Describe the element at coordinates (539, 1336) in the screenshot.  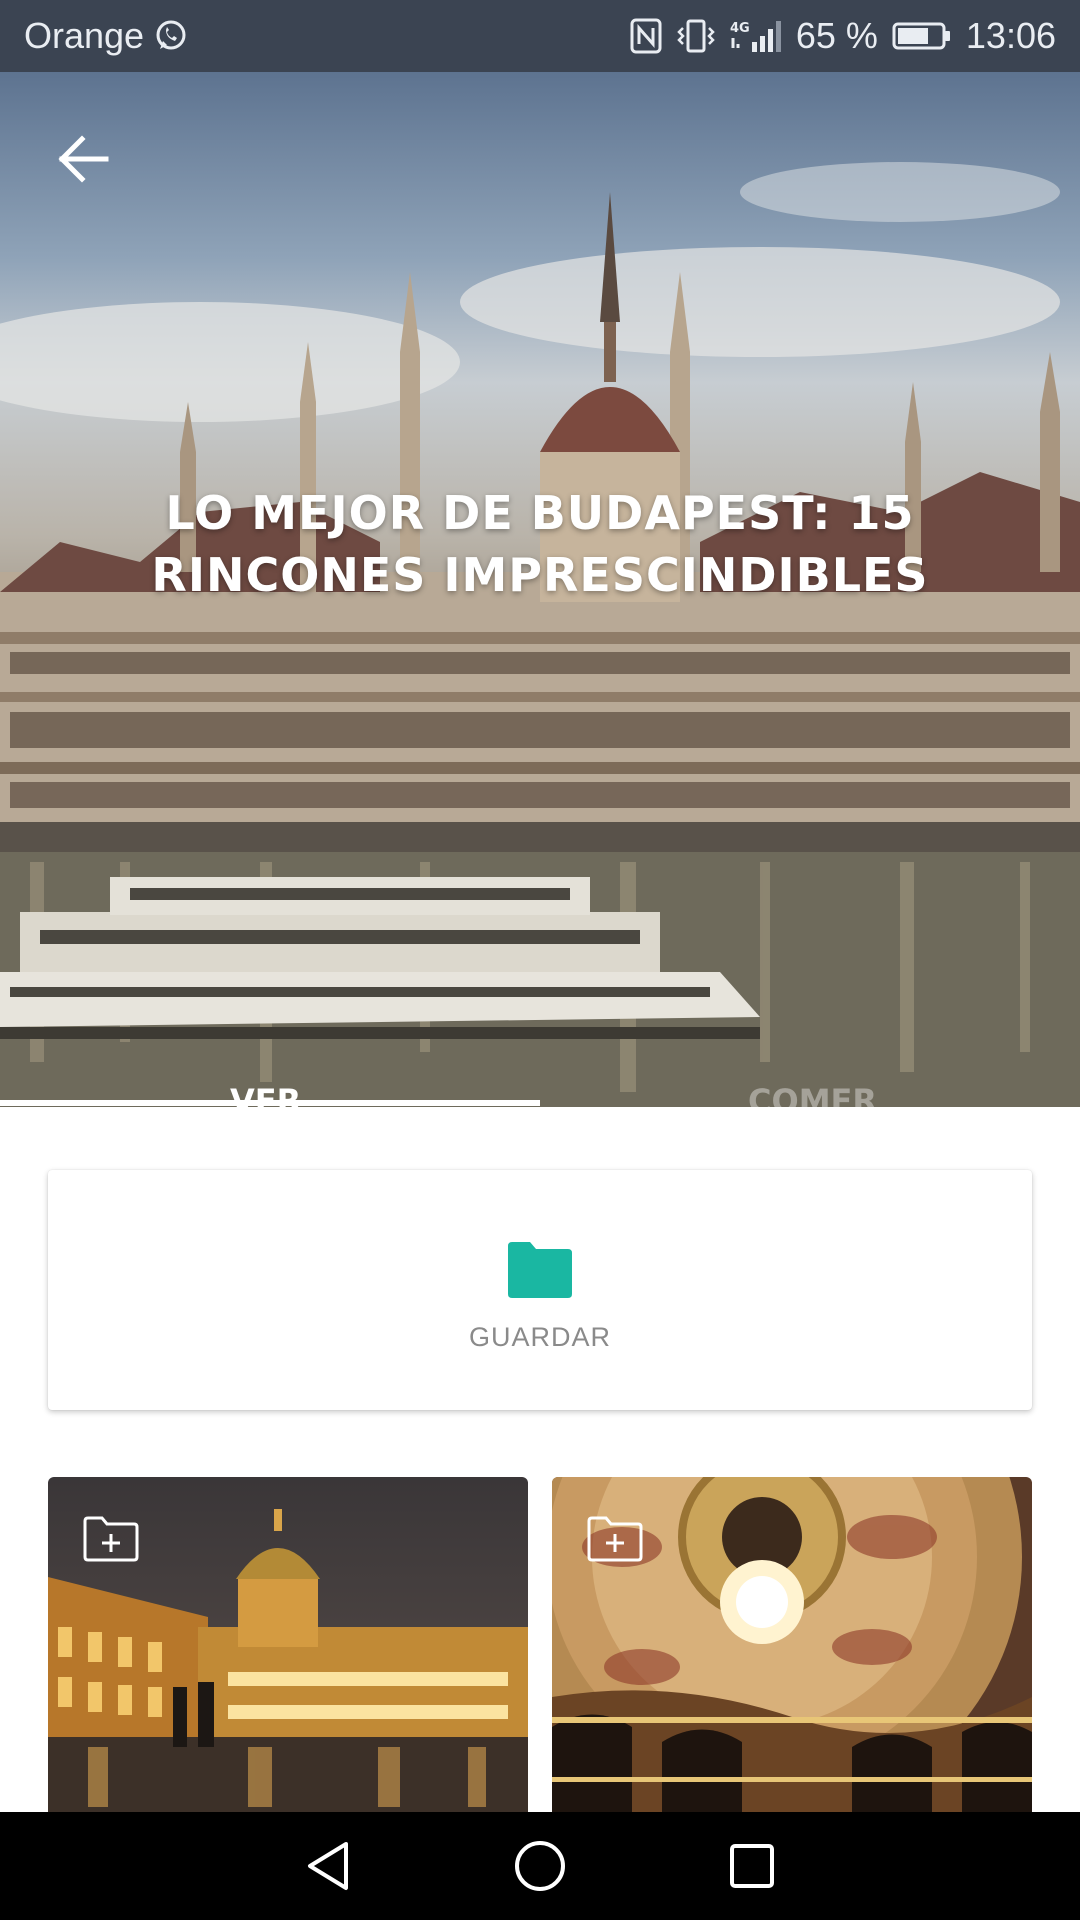
I see `save-label: GUARDAR` at that location.